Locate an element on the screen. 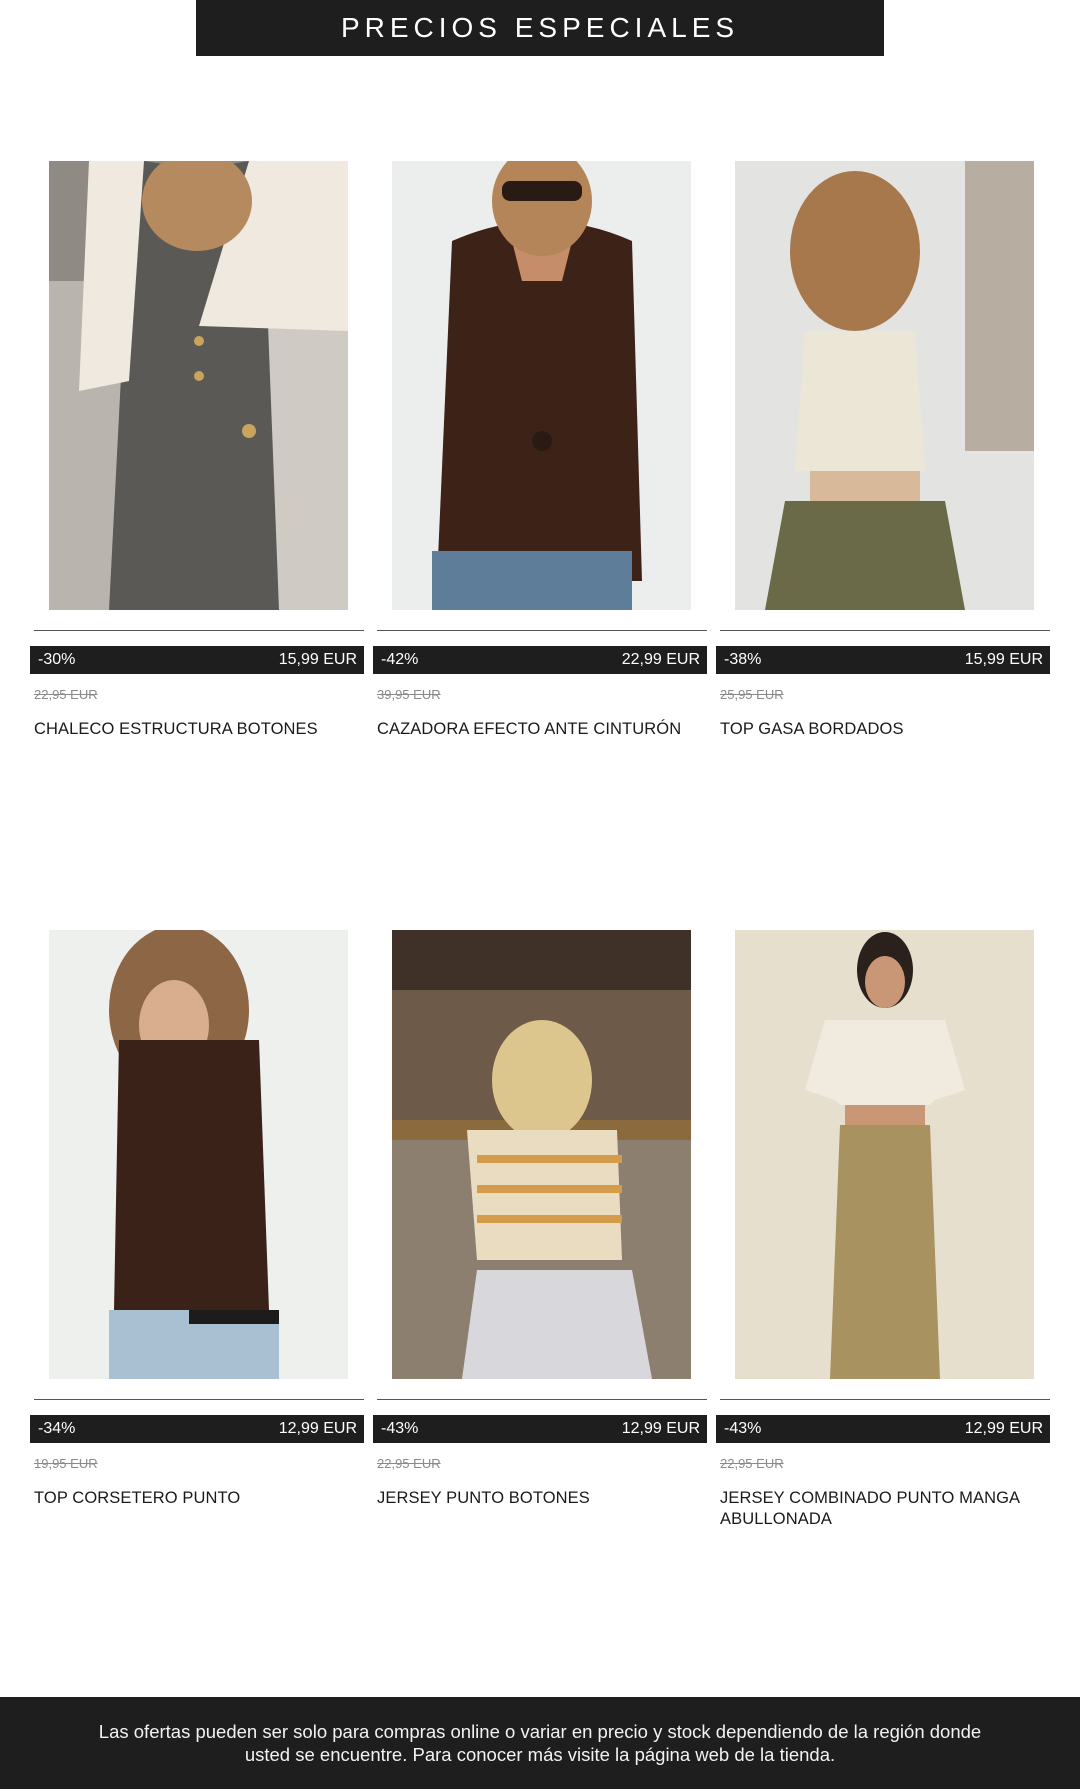  product-name: TOP CORSETERO PUNTO is located at coordinates (199, 1498).